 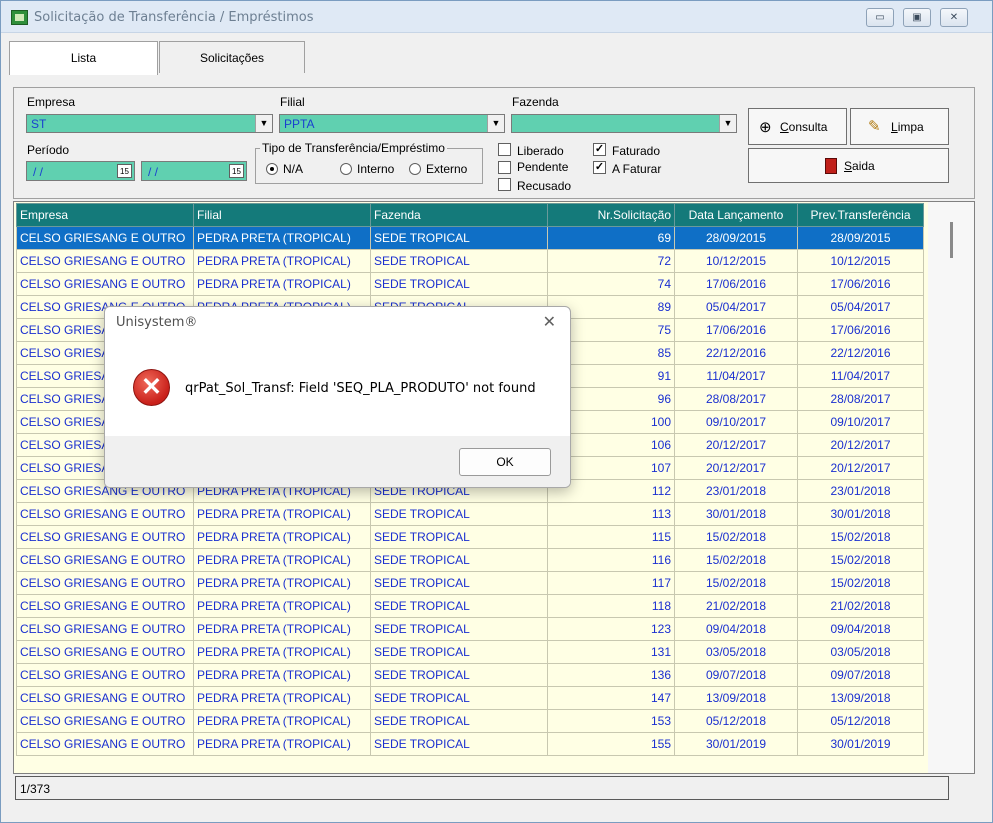 What do you see at coordinates (232, 57) in the screenshot?
I see `tab-solicitacoes: Solicitações` at bounding box center [232, 57].